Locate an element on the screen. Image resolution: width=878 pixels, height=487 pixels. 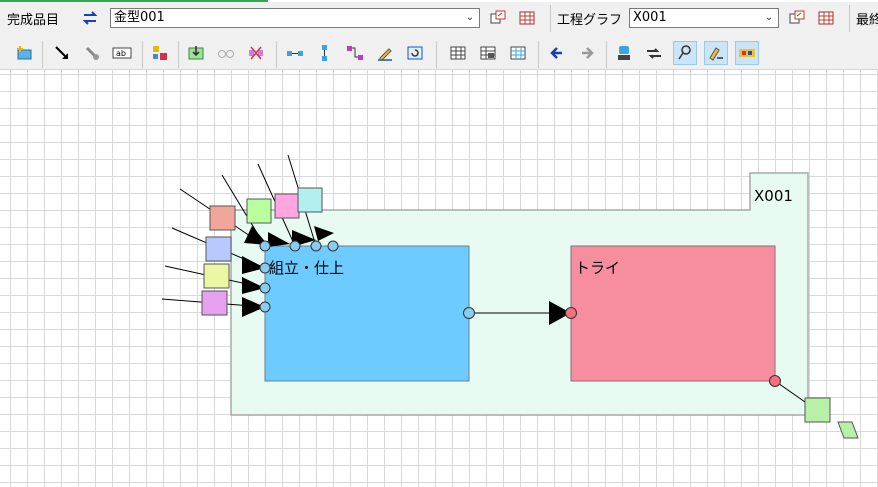
colors-icon is located at coordinates (160, 53).